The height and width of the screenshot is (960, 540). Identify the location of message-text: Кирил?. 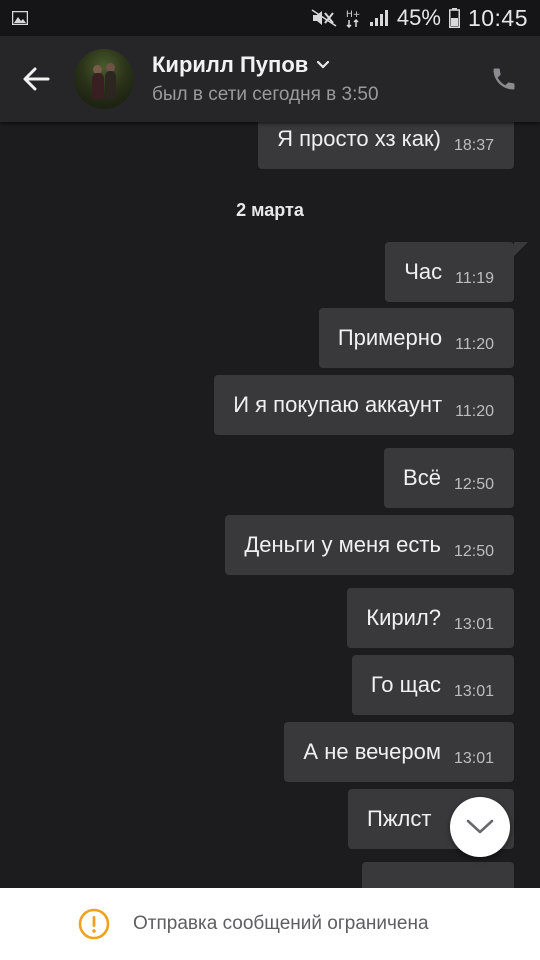
(403, 617).